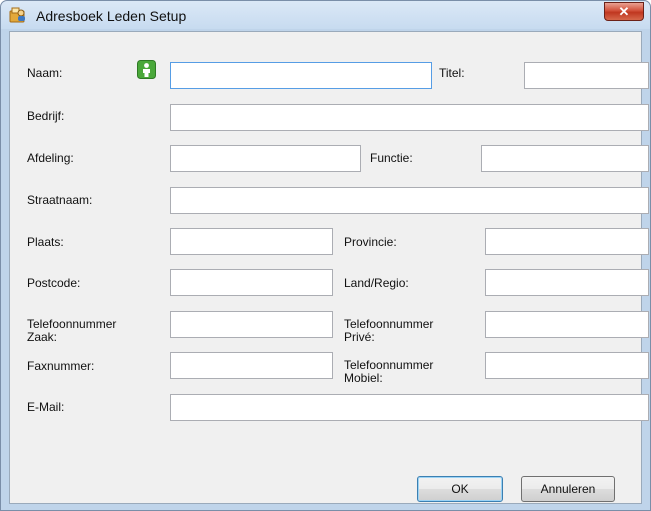  Describe the element at coordinates (251, 365) in the screenshot. I see `faxnummer-input` at that location.